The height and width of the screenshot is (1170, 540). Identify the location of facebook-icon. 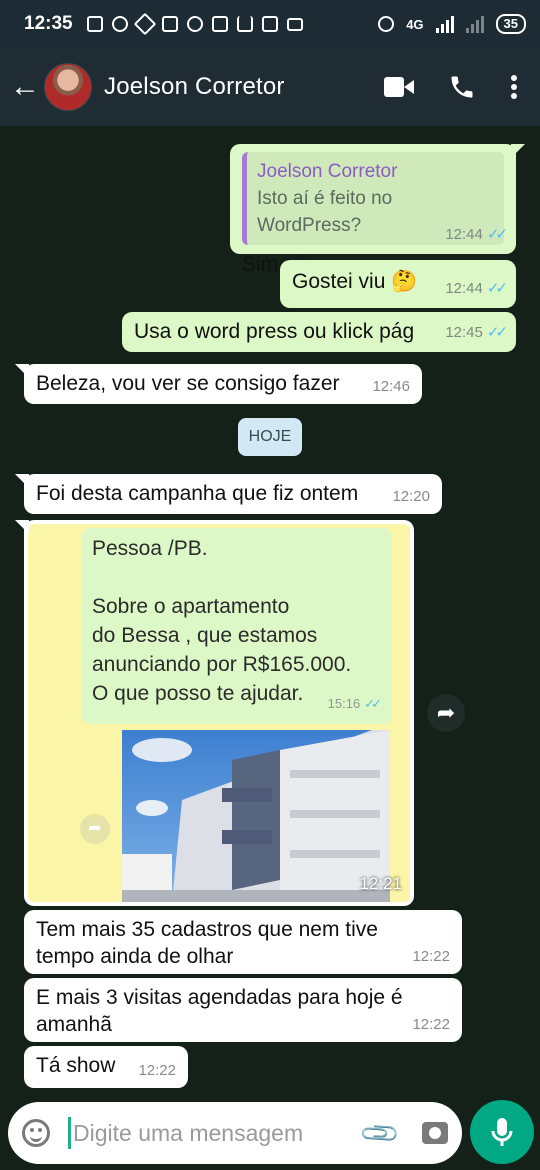
(194, 24).